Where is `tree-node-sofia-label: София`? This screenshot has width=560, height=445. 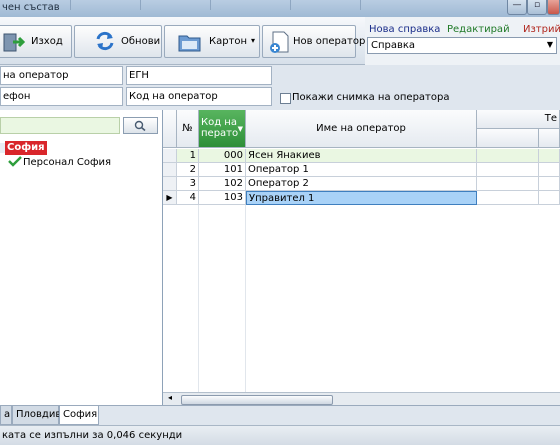
tree-node-sofia-label: София is located at coordinates (26, 147).